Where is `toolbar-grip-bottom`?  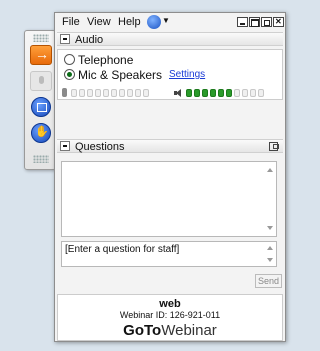 toolbar-grip-bottom is located at coordinates (41, 159).